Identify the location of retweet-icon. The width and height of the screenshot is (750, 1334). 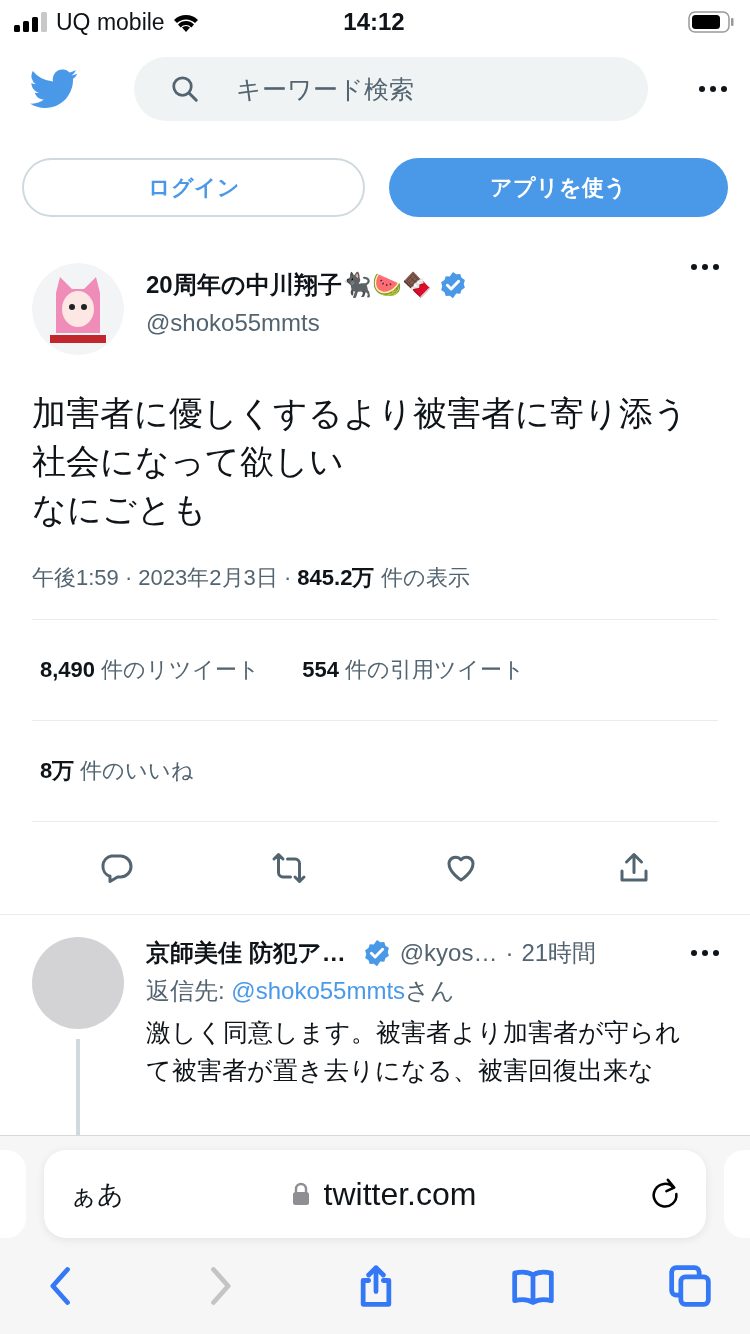
(288, 868).